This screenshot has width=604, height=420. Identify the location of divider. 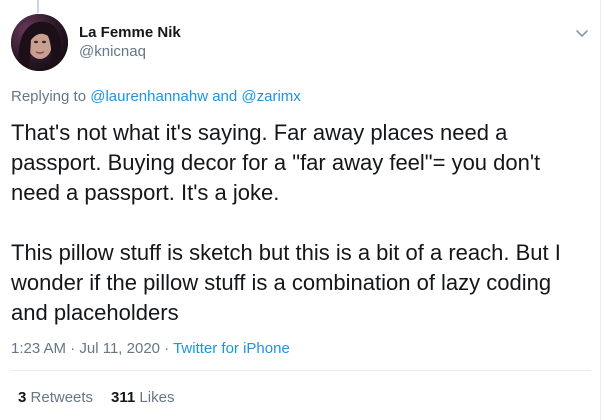
(301, 370).